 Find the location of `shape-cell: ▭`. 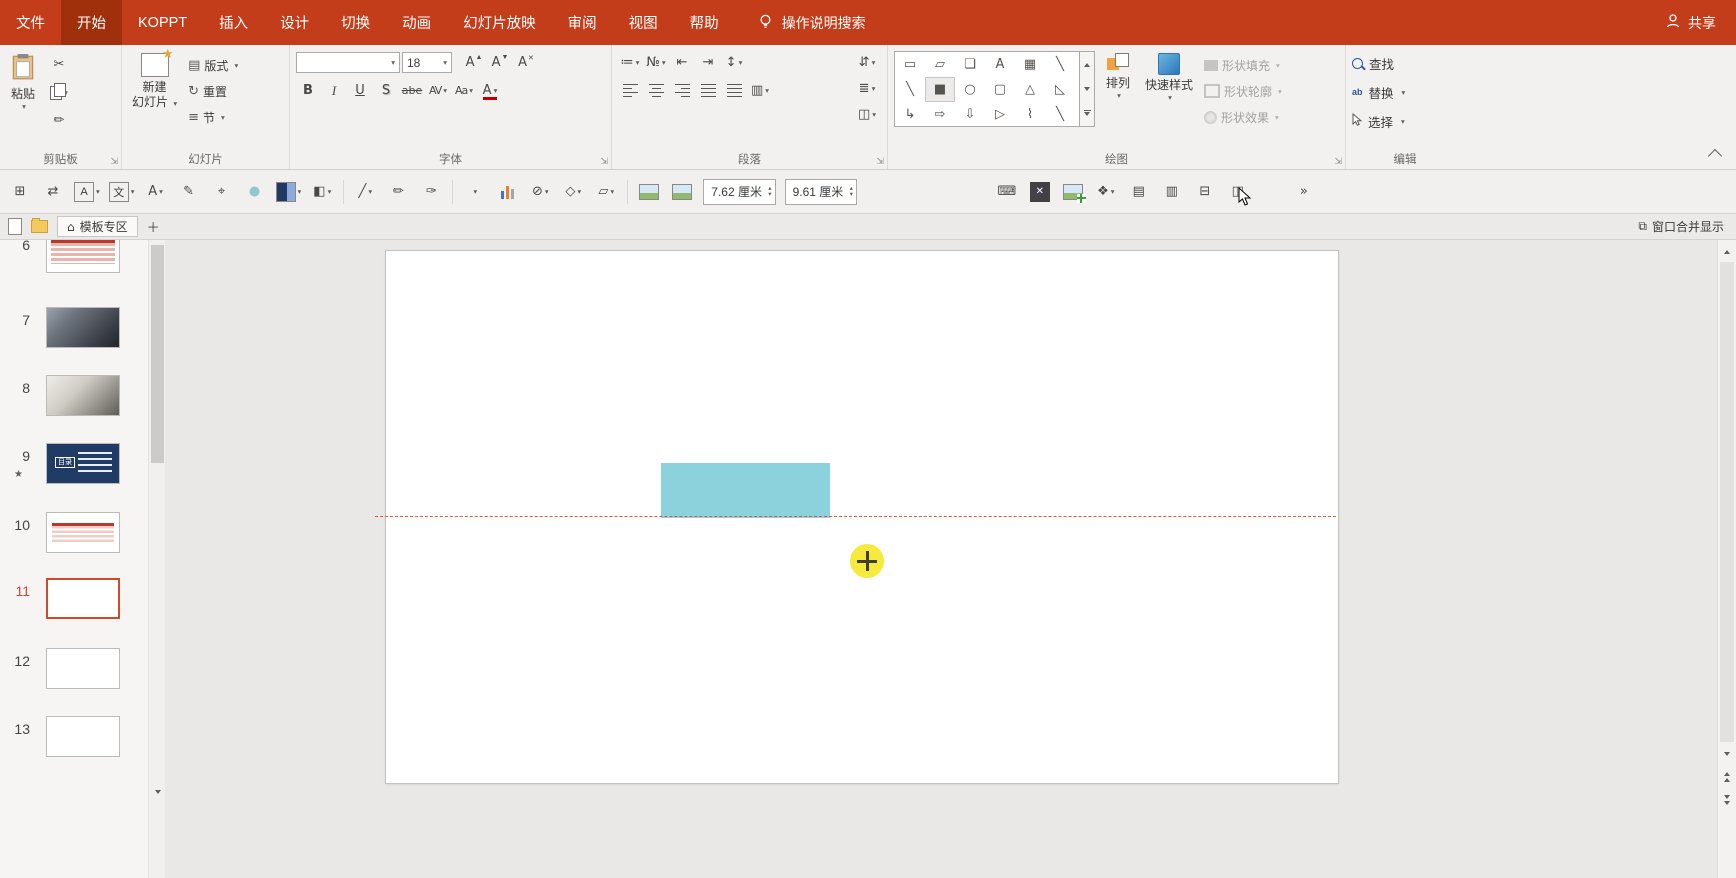

shape-cell: ▭ is located at coordinates (910, 64).